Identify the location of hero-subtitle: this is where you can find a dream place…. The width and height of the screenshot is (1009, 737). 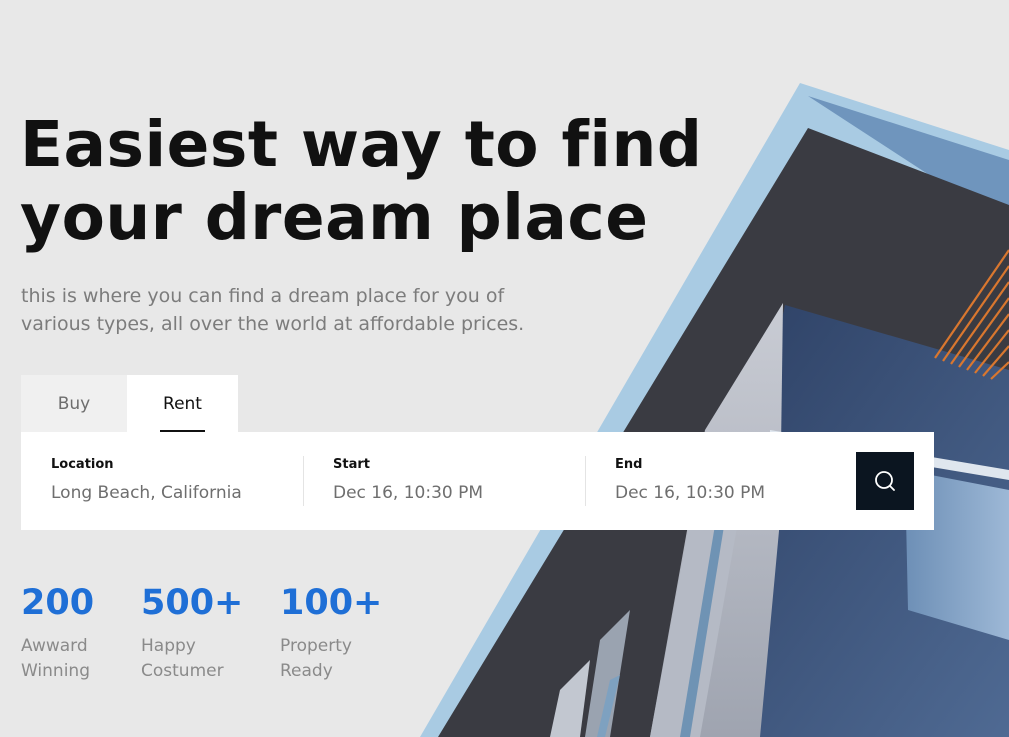
(273, 310).